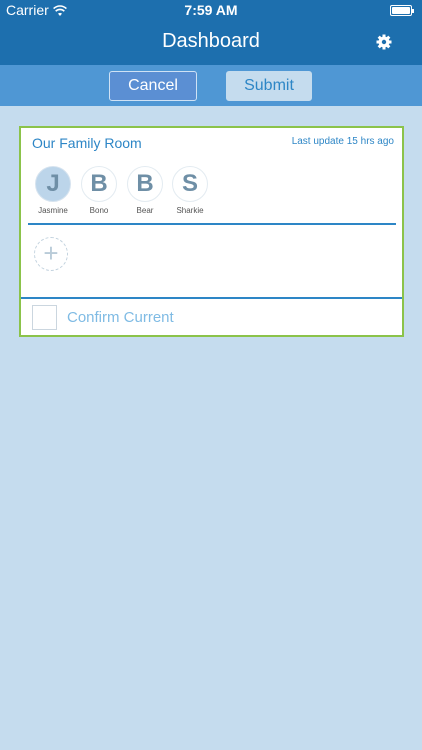  What do you see at coordinates (99, 210) in the screenshot?
I see `member-name: Bono` at bounding box center [99, 210].